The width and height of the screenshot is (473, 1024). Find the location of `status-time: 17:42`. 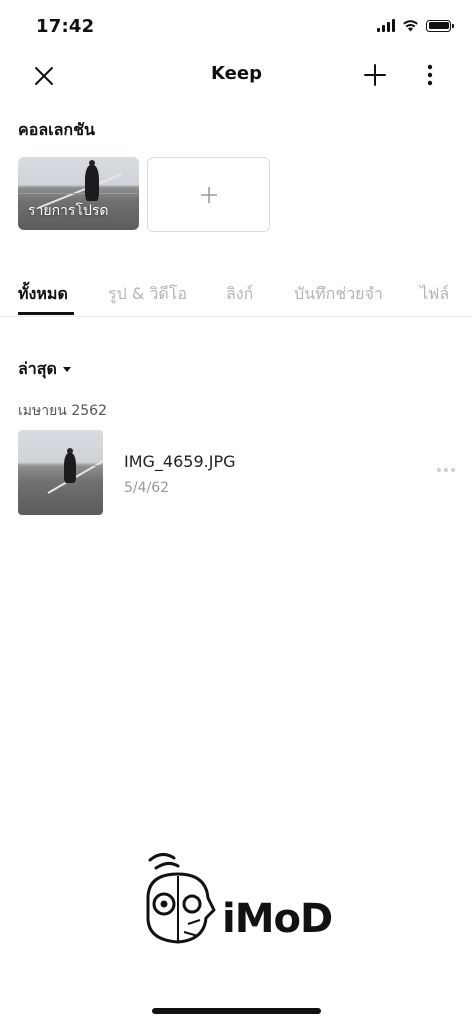

status-time: 17:42 is located at coordinates (65, 26).